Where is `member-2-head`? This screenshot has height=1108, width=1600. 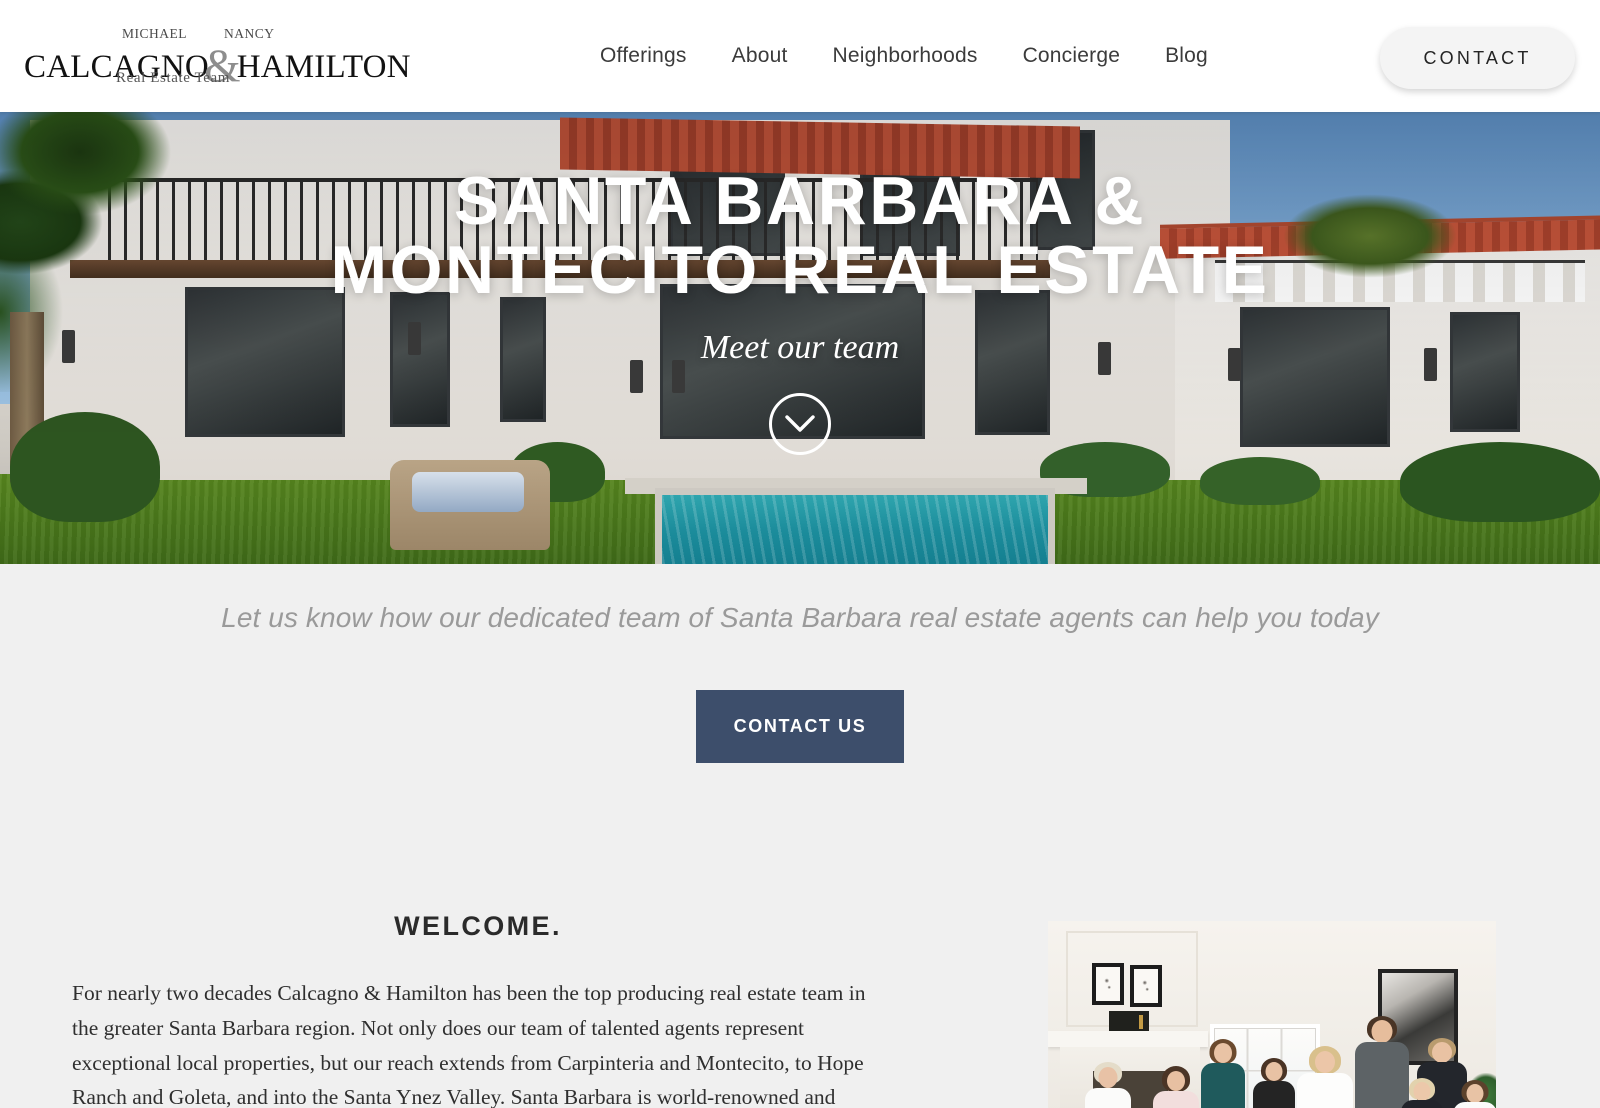 member-2-head is located at coordinates (1176, 1081).